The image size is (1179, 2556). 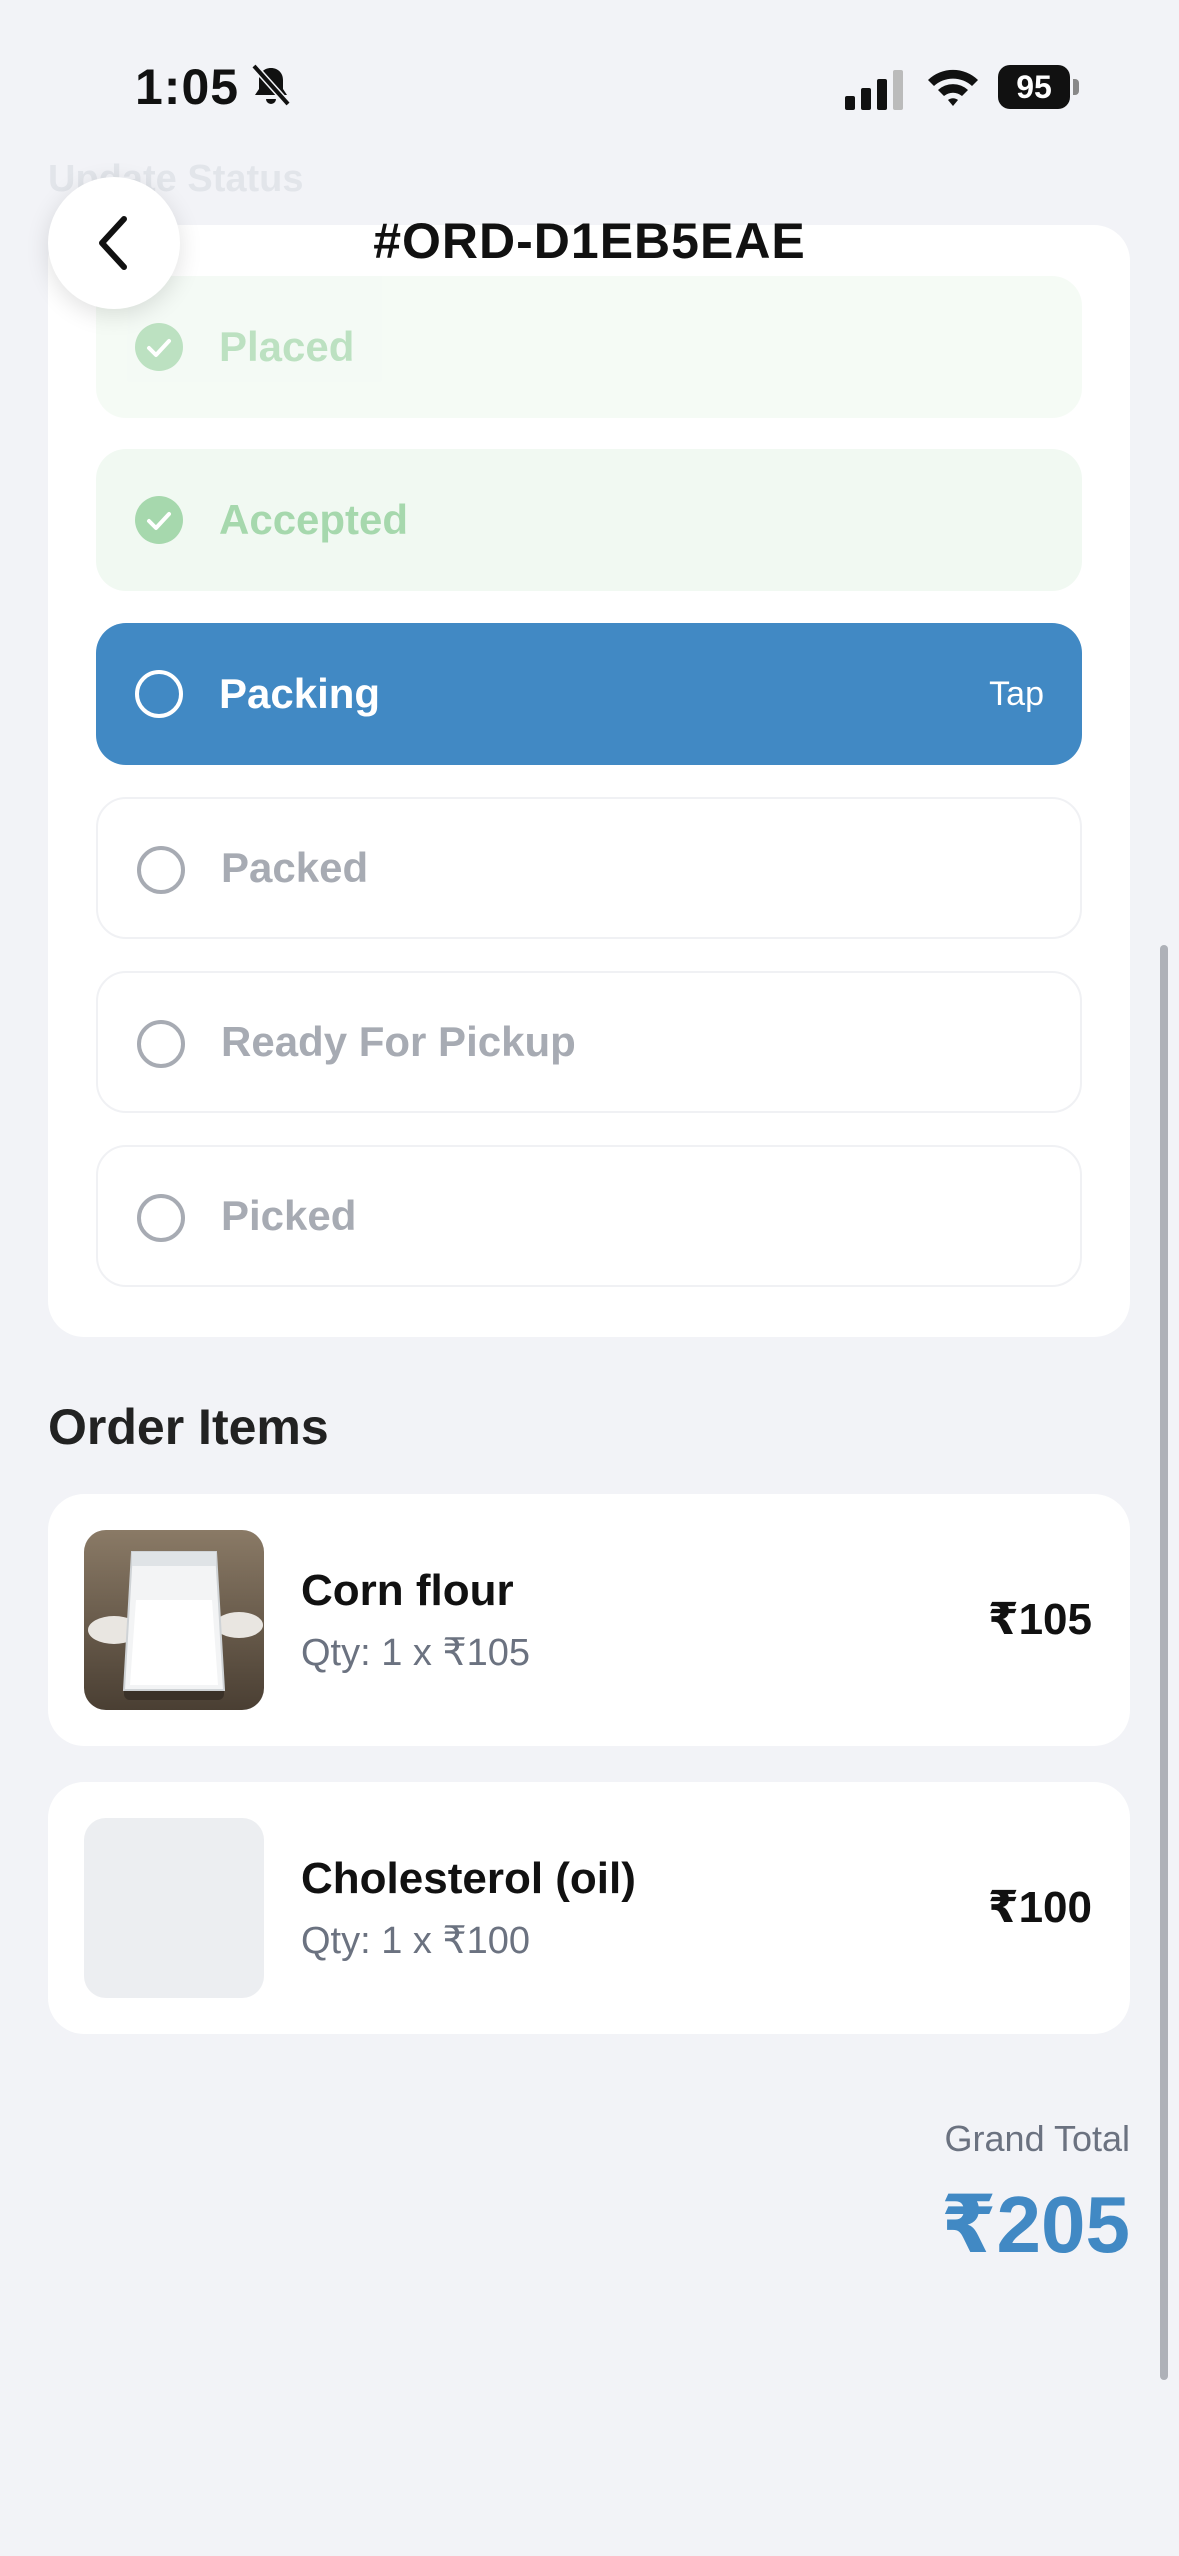 What do you see at coordinates (287, 346) in the screenshot?
I see `status-label: Placed` at bounding box center [287, 346].